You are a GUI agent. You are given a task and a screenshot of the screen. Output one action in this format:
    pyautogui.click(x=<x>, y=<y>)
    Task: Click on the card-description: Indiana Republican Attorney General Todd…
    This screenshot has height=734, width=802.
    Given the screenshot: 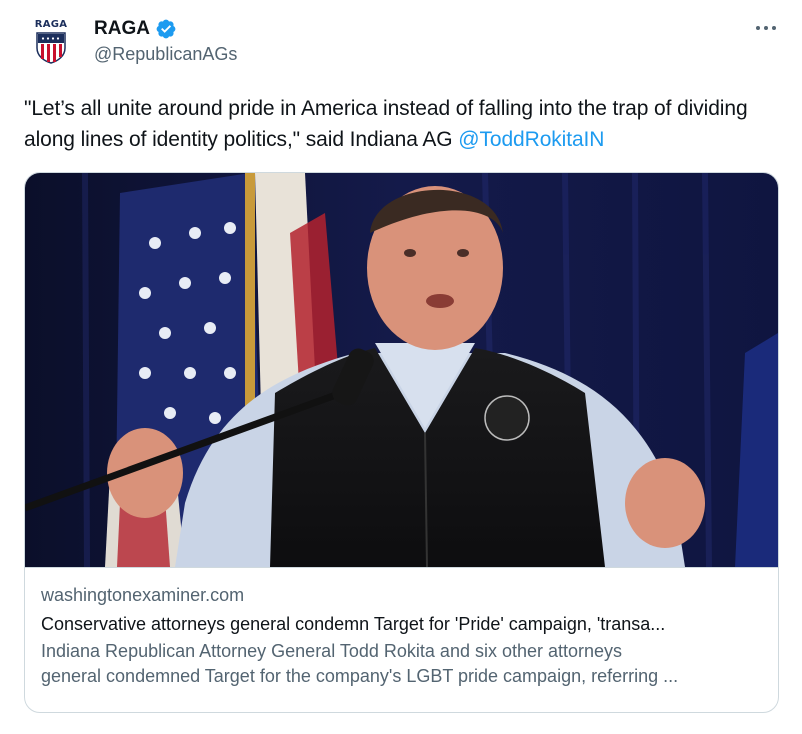 What is the action you would take?
    pyautogui.click(x=402, y=664)
    